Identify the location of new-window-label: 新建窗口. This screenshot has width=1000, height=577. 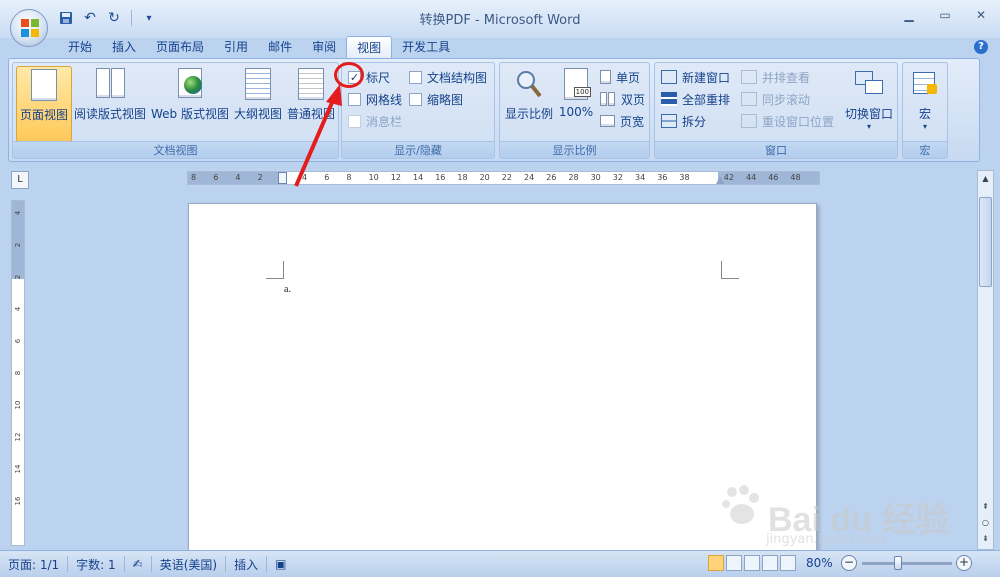
(706, 77).